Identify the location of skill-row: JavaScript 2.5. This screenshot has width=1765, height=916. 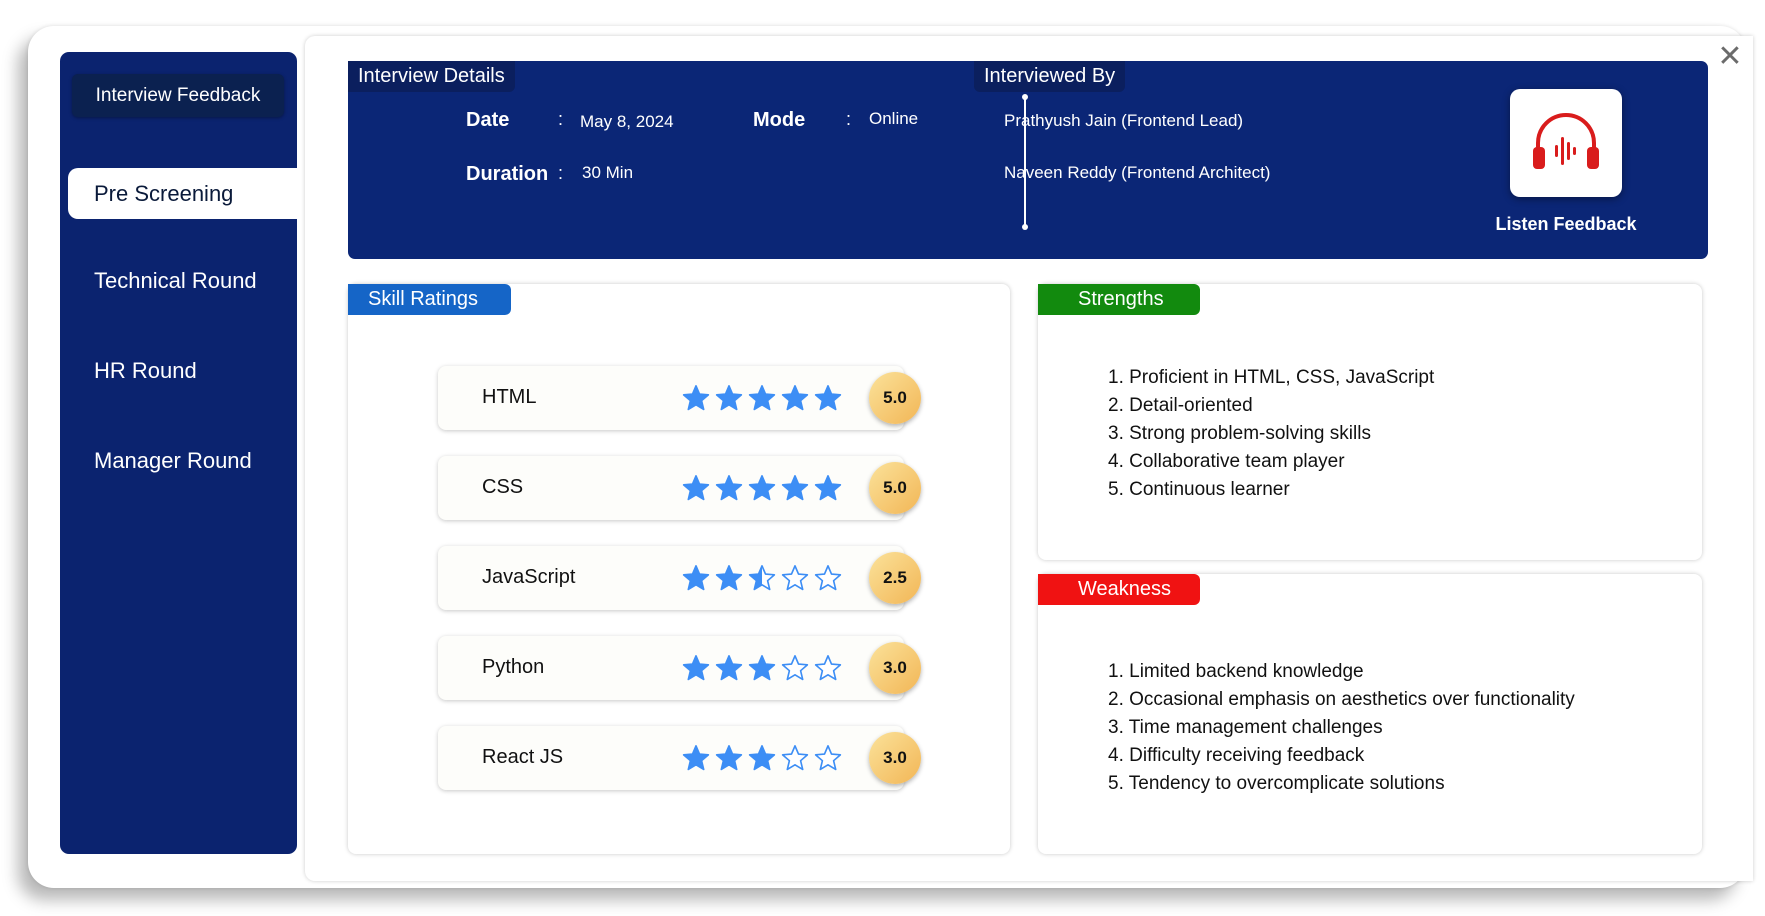
(679, 578).